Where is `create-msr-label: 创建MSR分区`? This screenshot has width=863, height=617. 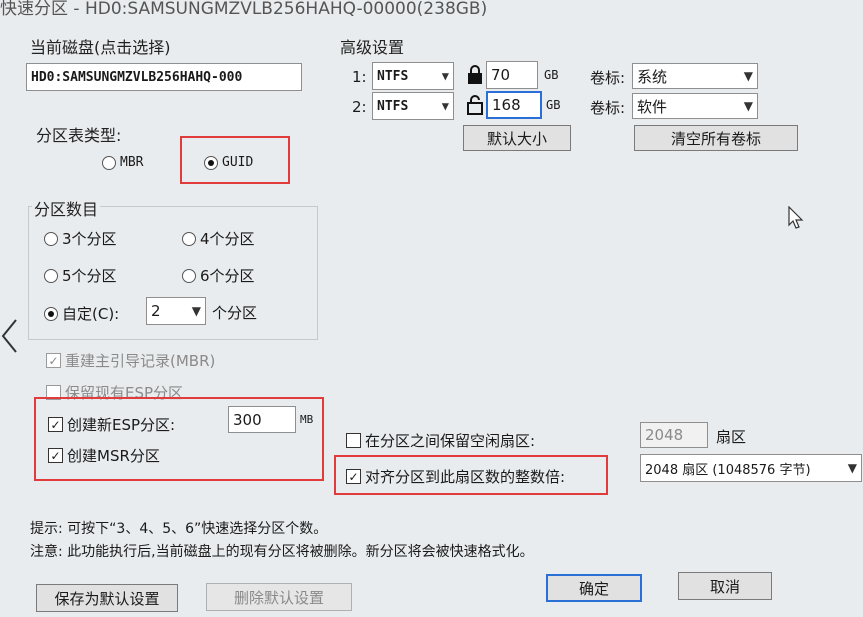
create-msr-label: 创建MSR分区 is located at coordinates (113, 456).